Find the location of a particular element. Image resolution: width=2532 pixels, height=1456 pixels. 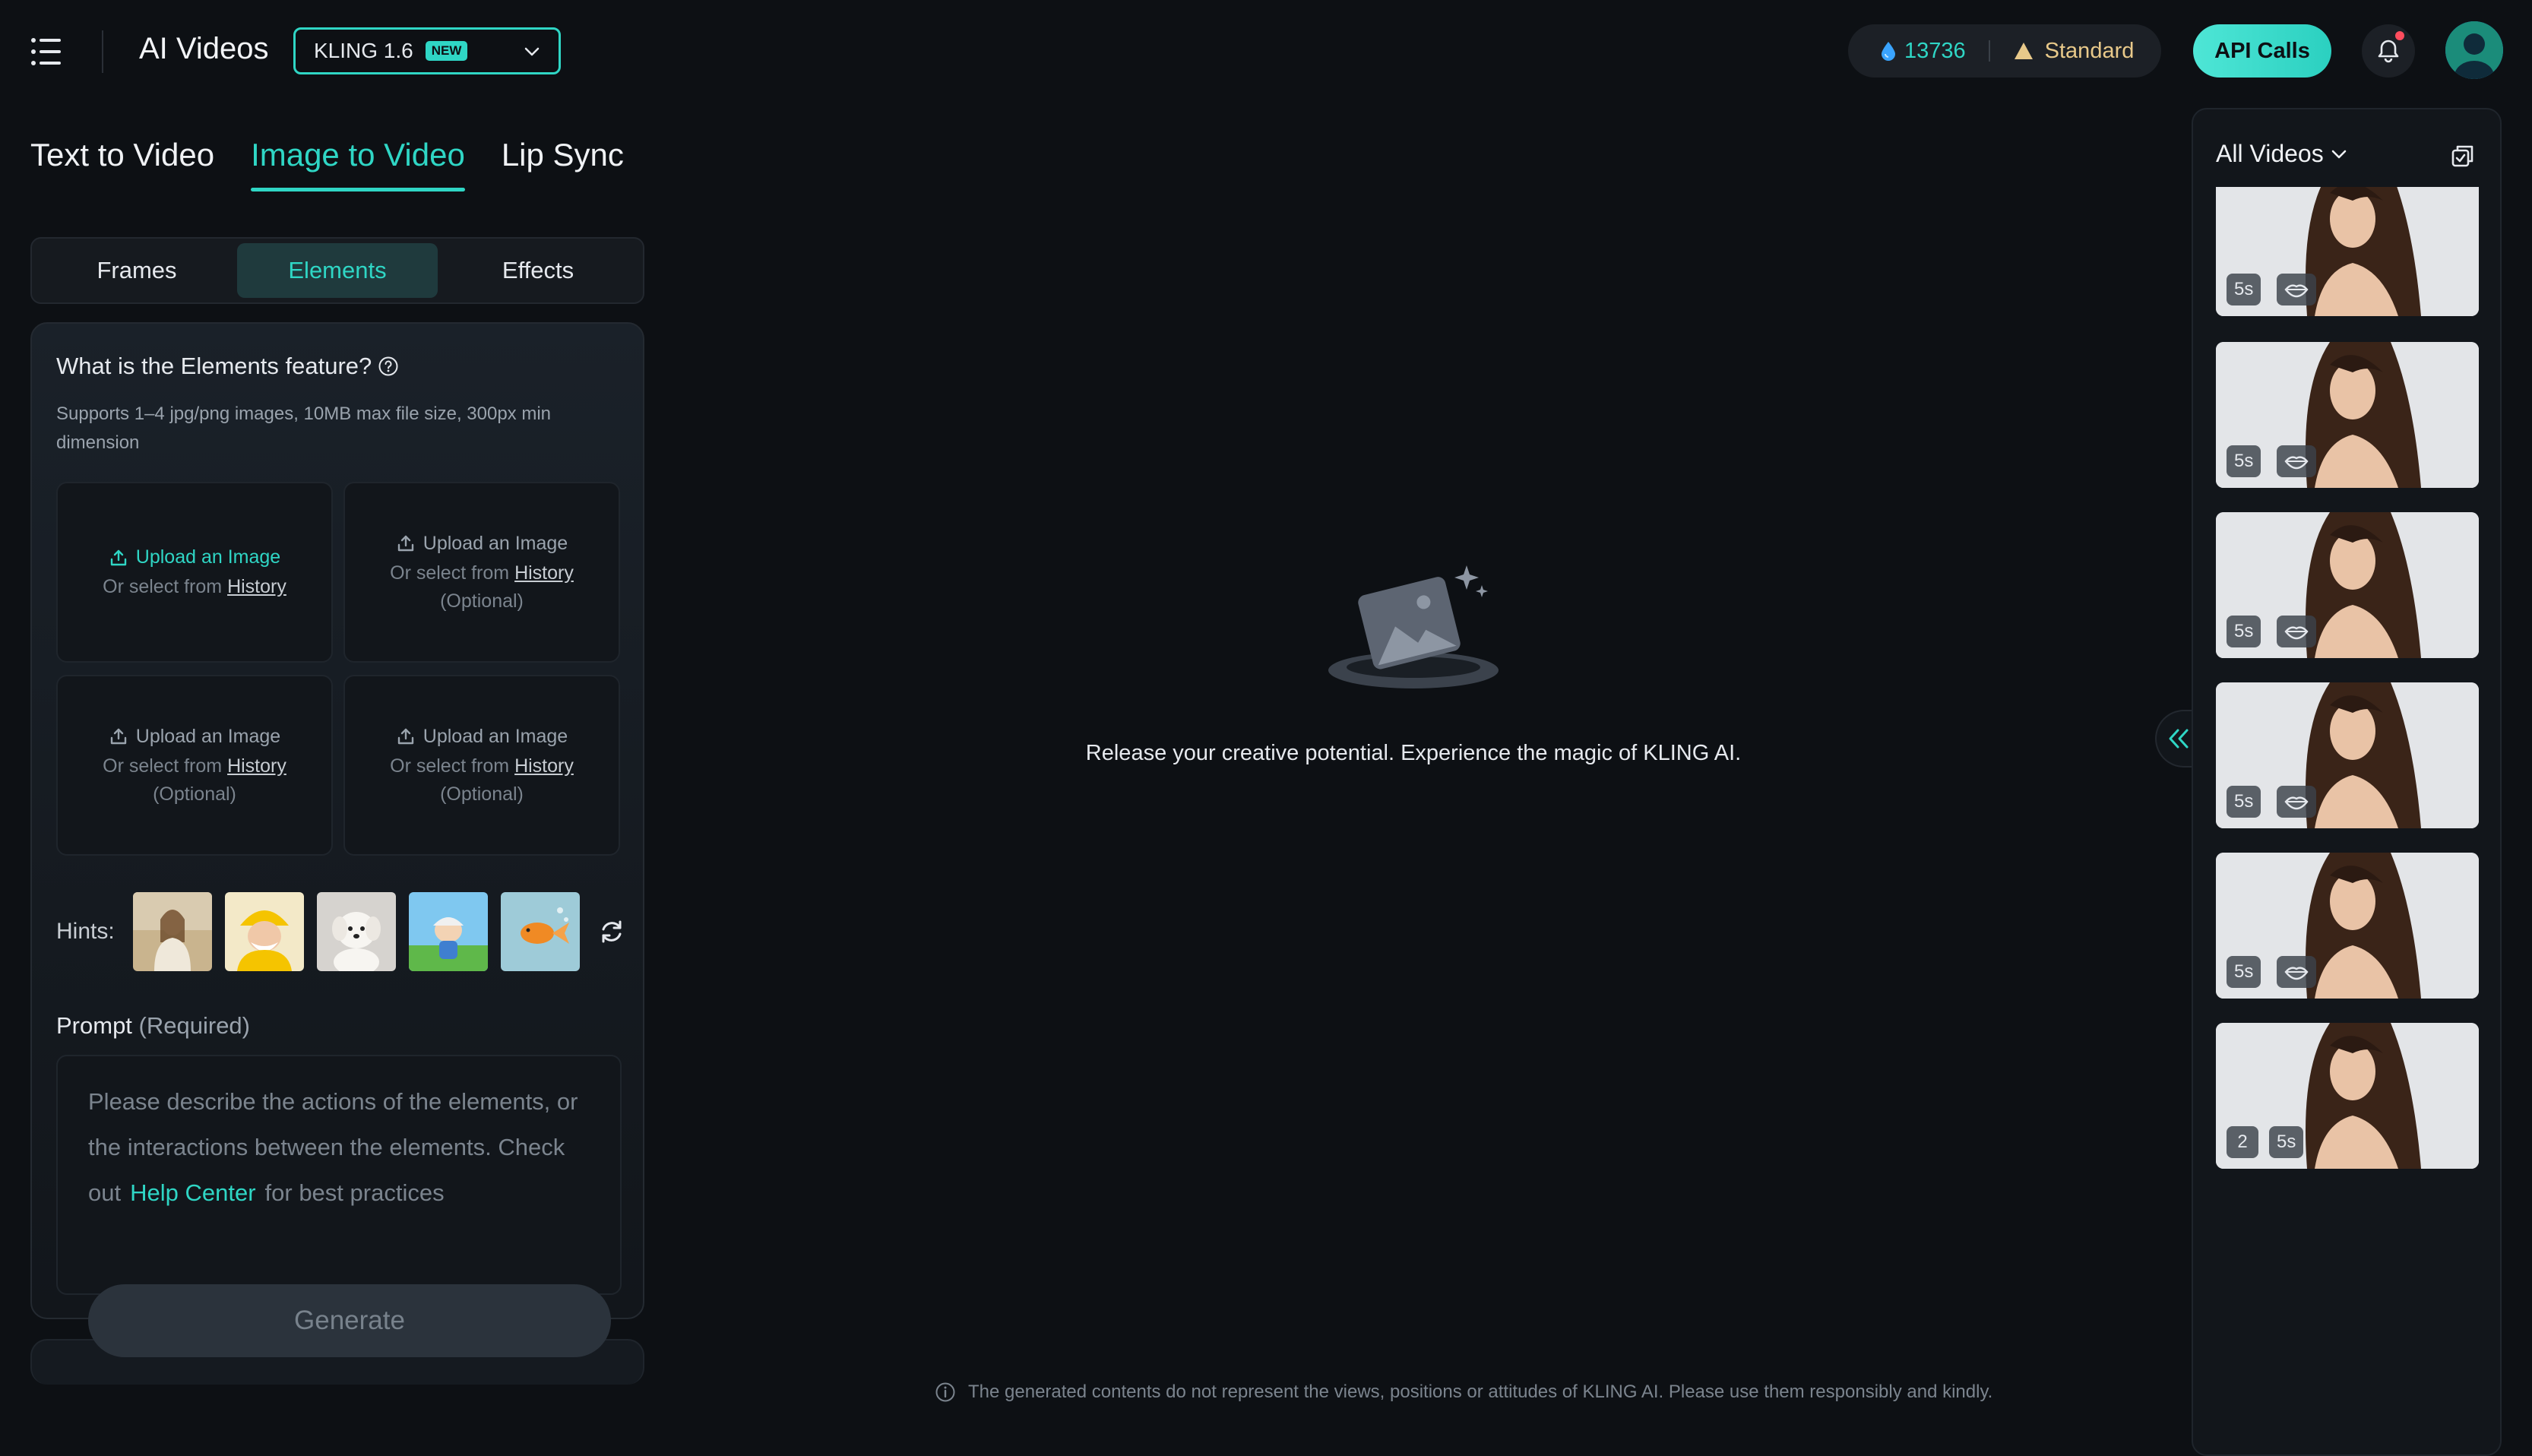

model-name: KLING 1.6 is located at coordinates (363, 51).